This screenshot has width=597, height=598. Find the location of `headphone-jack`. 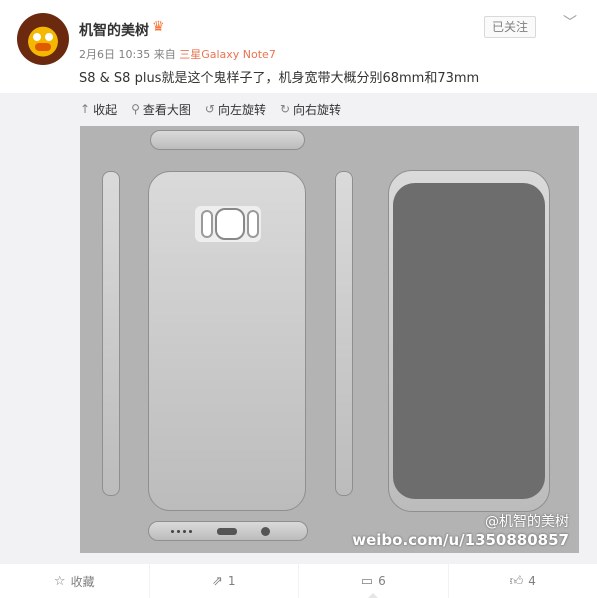

headphone-jack is located at coordinates (265, 531).